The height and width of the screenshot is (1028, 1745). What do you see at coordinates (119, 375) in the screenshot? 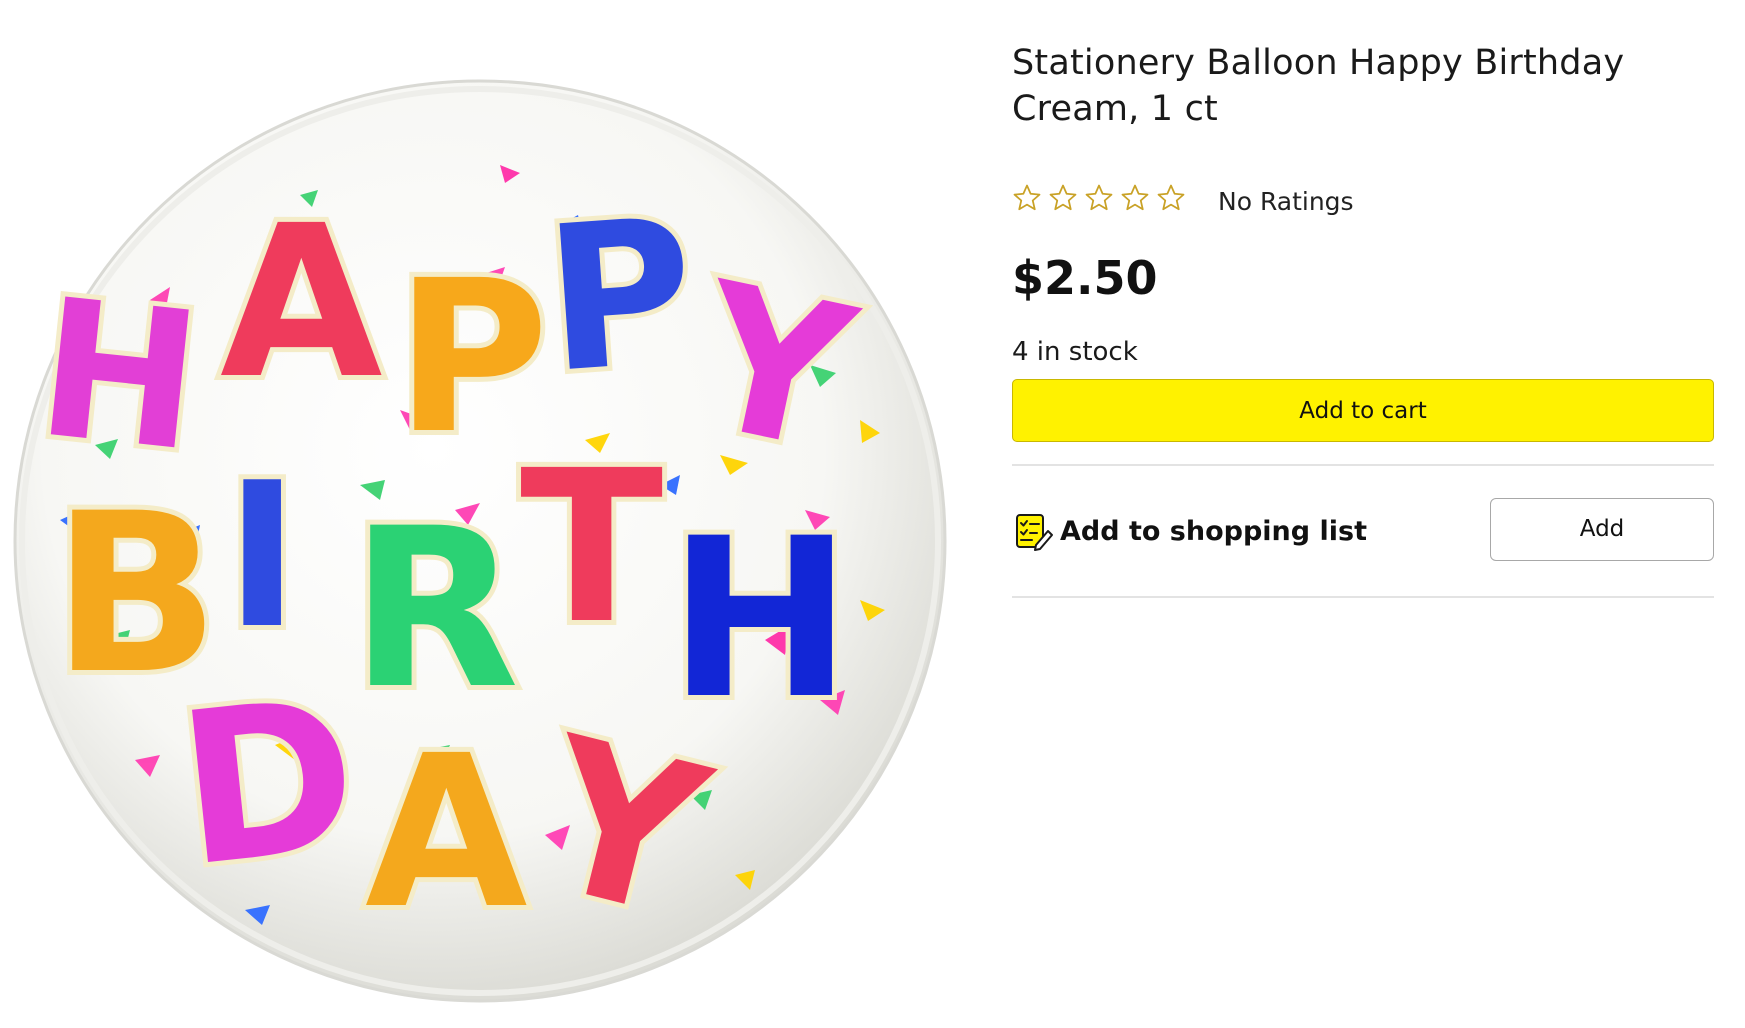
I see `balloon-letter-h1: H` at bounding box center [119, 375].